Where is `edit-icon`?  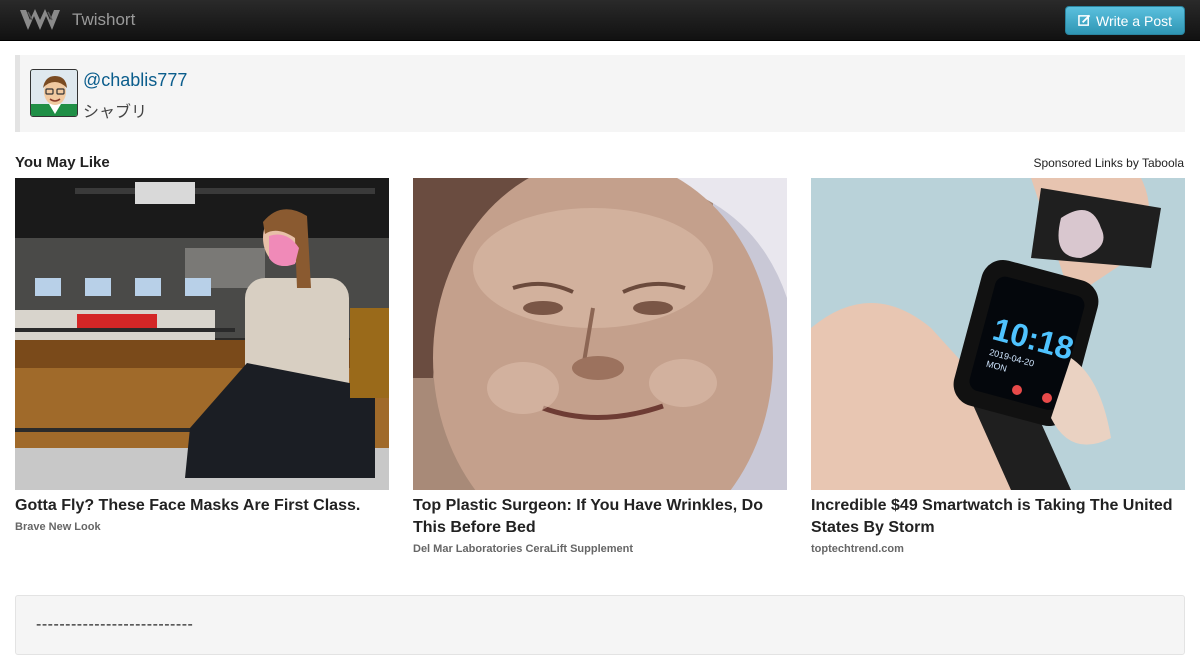 edit-icon is located at coordinates (1084, 20).